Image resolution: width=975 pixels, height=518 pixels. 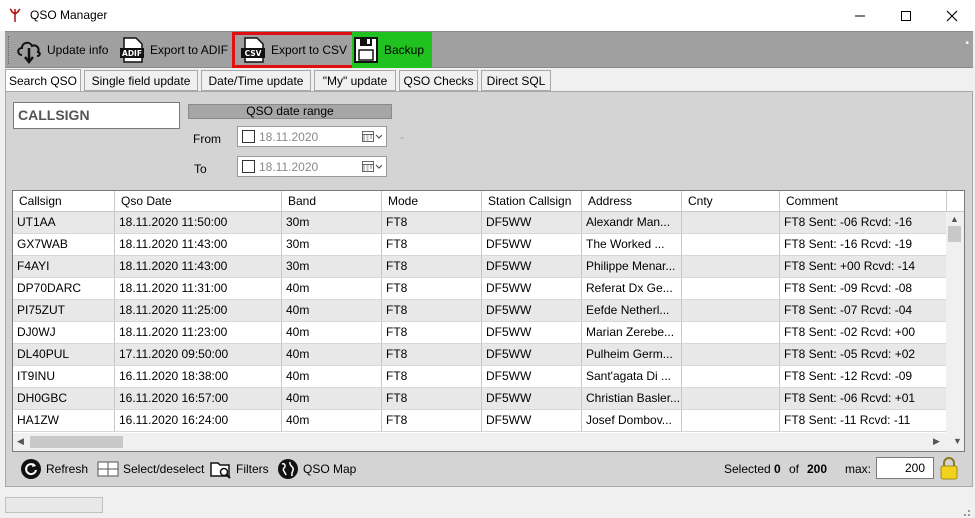 I want to click on cell-comment: FT8 Sent: -05 Rcvd: +02, so click(x=863, y=355).